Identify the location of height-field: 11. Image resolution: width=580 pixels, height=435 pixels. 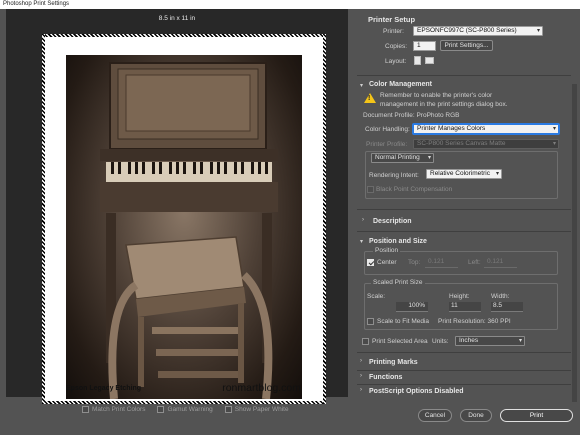
(465, 307).